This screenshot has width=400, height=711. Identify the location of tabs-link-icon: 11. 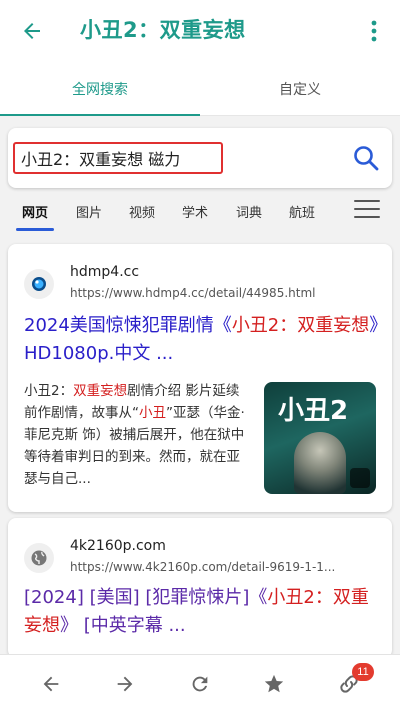
(355, 680).